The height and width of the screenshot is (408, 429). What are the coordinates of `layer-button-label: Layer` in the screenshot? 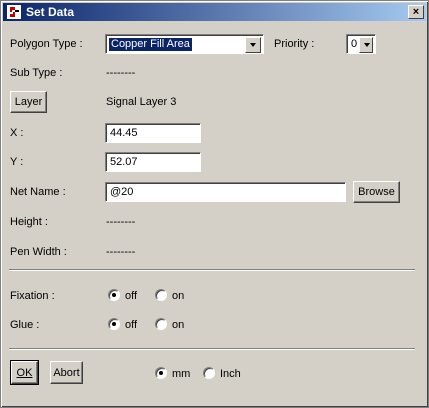 It's located at (28, 102).